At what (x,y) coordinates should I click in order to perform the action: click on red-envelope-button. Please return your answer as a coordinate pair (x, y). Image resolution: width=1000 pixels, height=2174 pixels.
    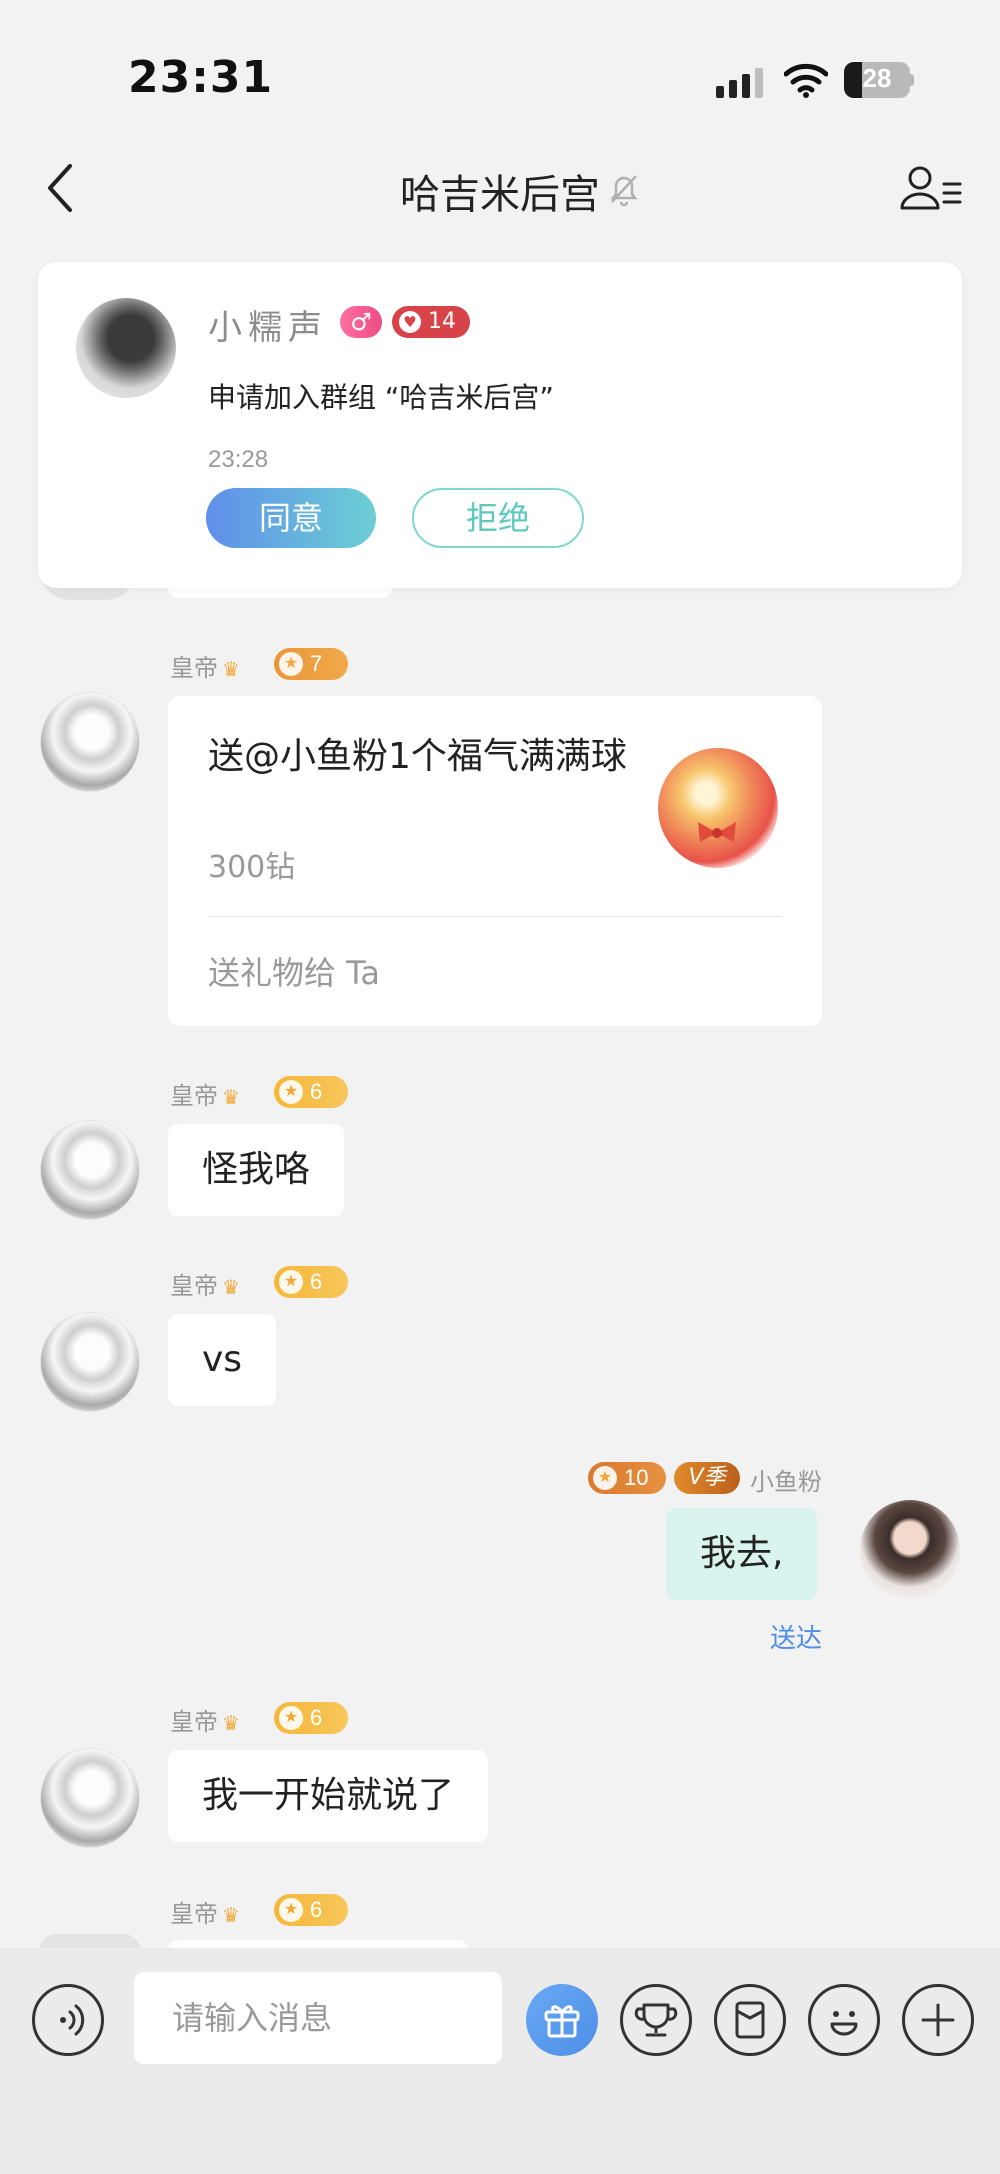
    Looking at the image, I should click on (750, 2020).